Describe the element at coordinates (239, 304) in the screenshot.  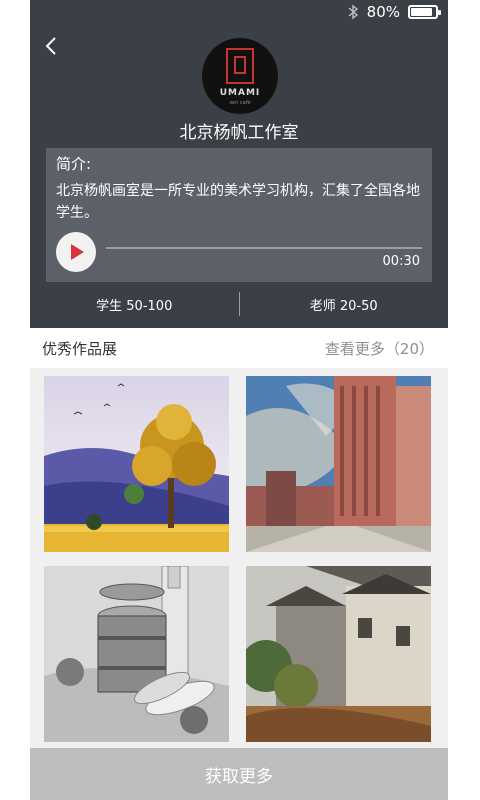
I see `stats-row: 学生 50-100 老师 20-50` at that location.